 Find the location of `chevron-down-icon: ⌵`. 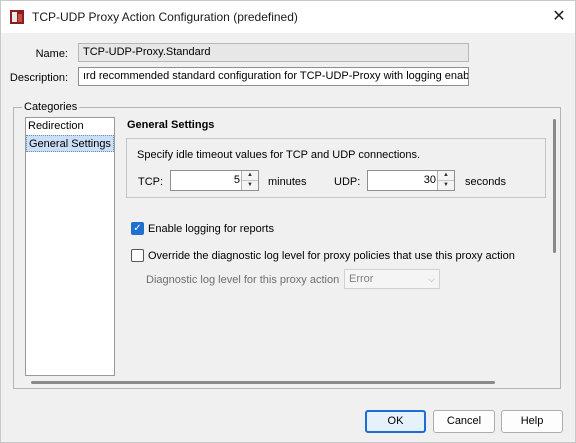

chevron-down-icon: ⌵ is located at coordinates (431, 279).